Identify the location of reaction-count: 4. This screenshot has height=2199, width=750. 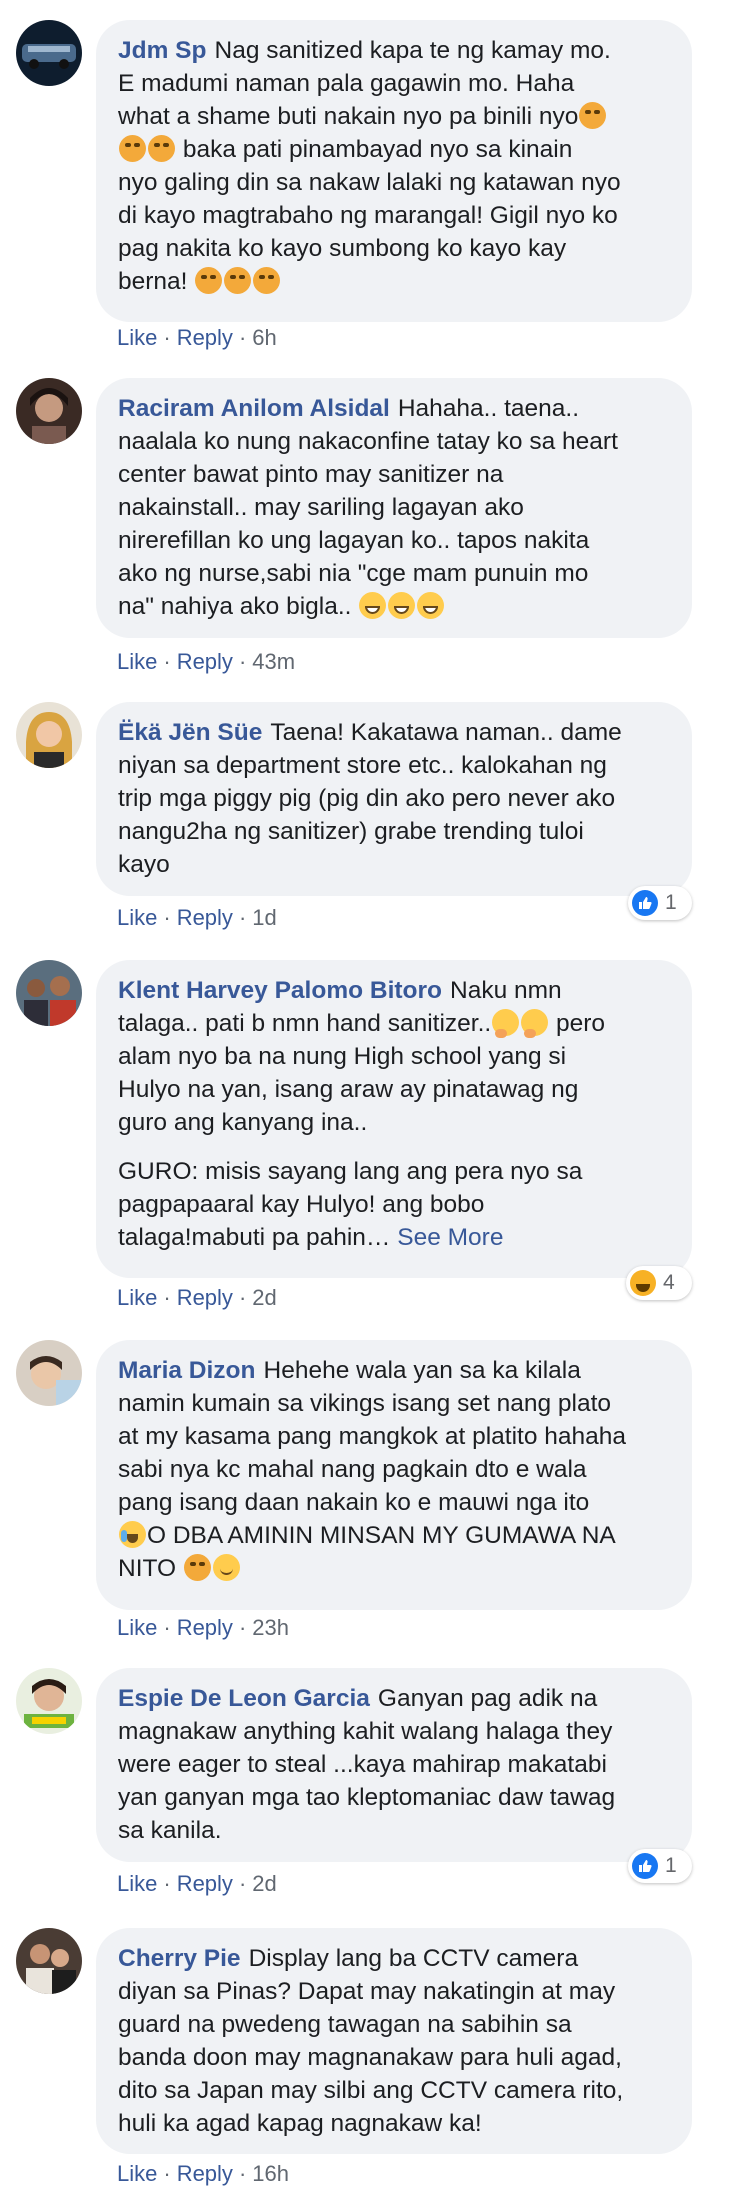
(669, 1282).